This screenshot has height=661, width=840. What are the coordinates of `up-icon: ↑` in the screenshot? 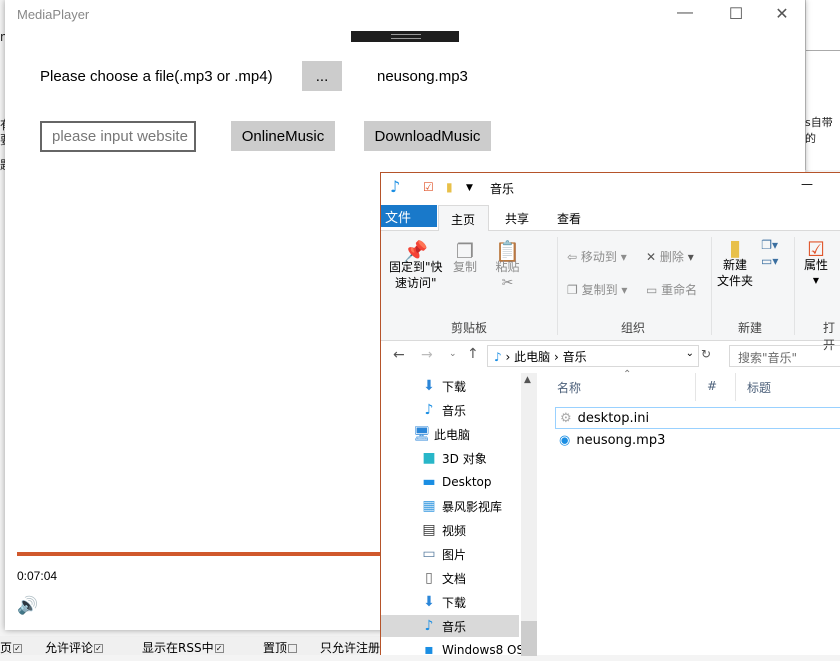 It's located at (473, 354).